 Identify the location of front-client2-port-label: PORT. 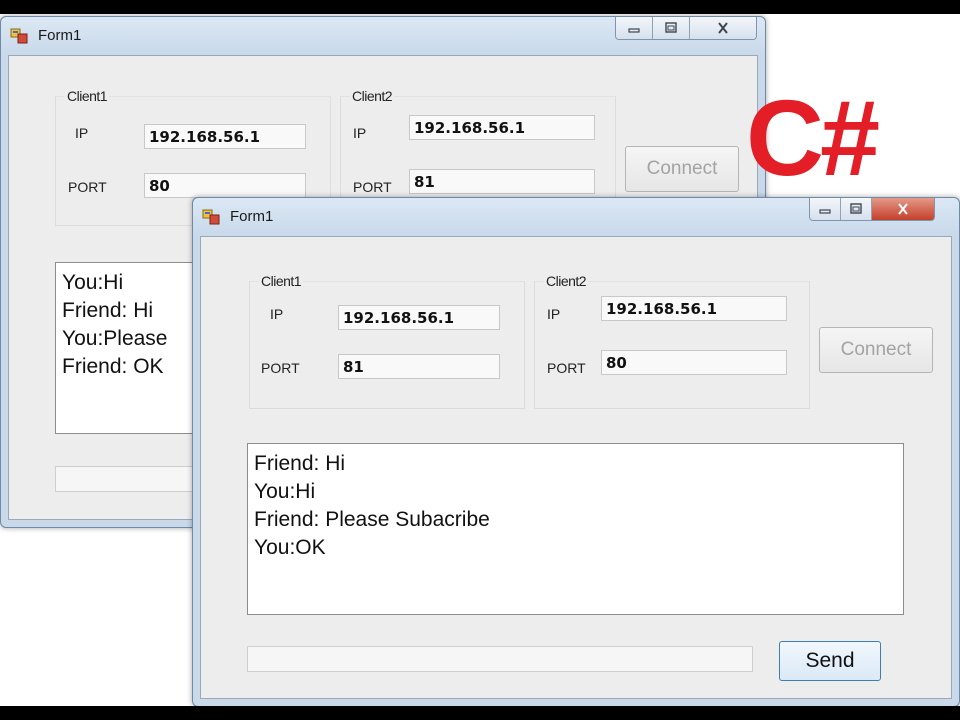
(566, 368).